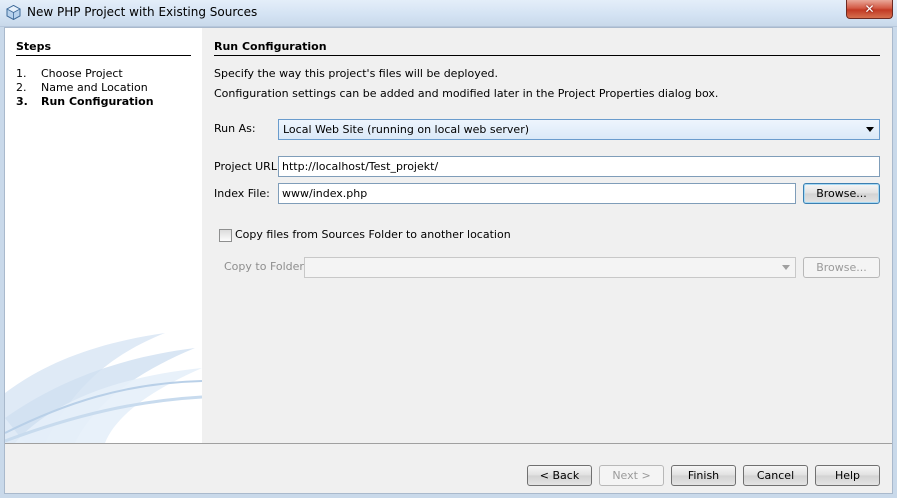  Describe the element at coordinates (559, 475) in the screenshot. I see `back-button: < Back` at that location.